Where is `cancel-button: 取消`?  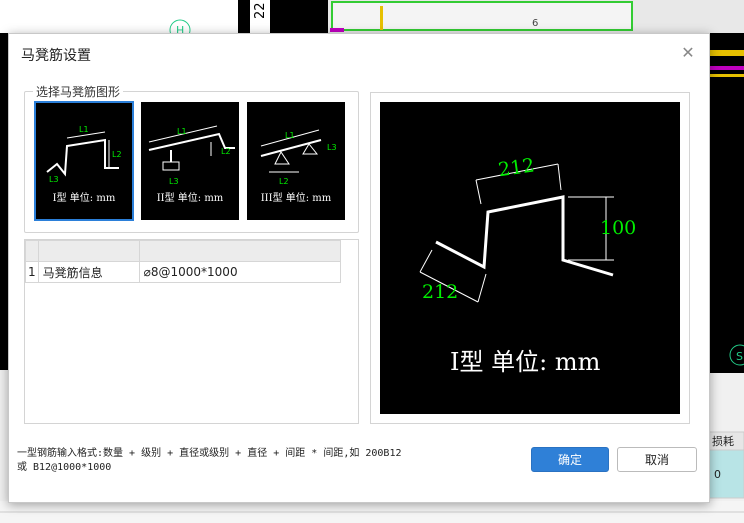
cancel-button: 取消 is located at coordinates (657, 459).